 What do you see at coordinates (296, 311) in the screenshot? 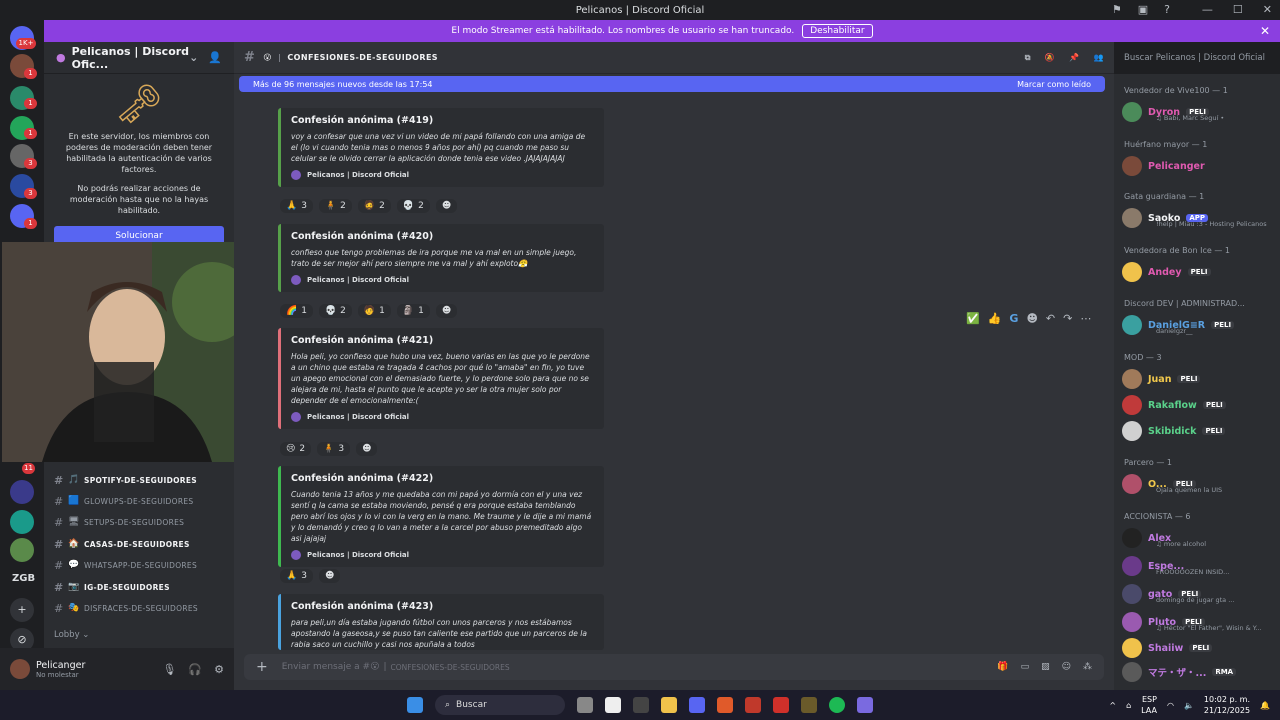
I see `reaction: 🌈 1` at bounding box center [296, 311].